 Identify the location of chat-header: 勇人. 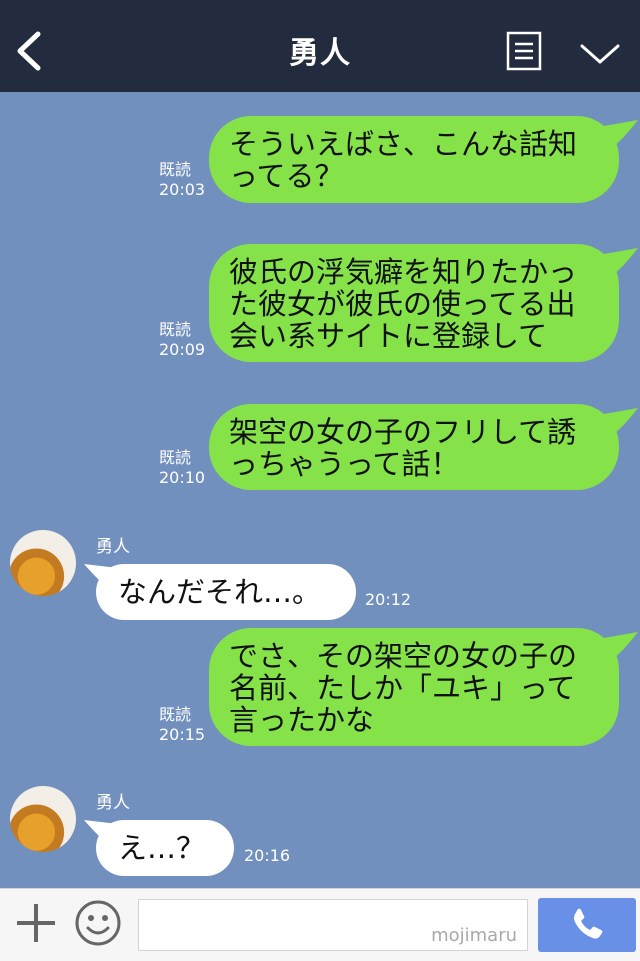
(320, 46).